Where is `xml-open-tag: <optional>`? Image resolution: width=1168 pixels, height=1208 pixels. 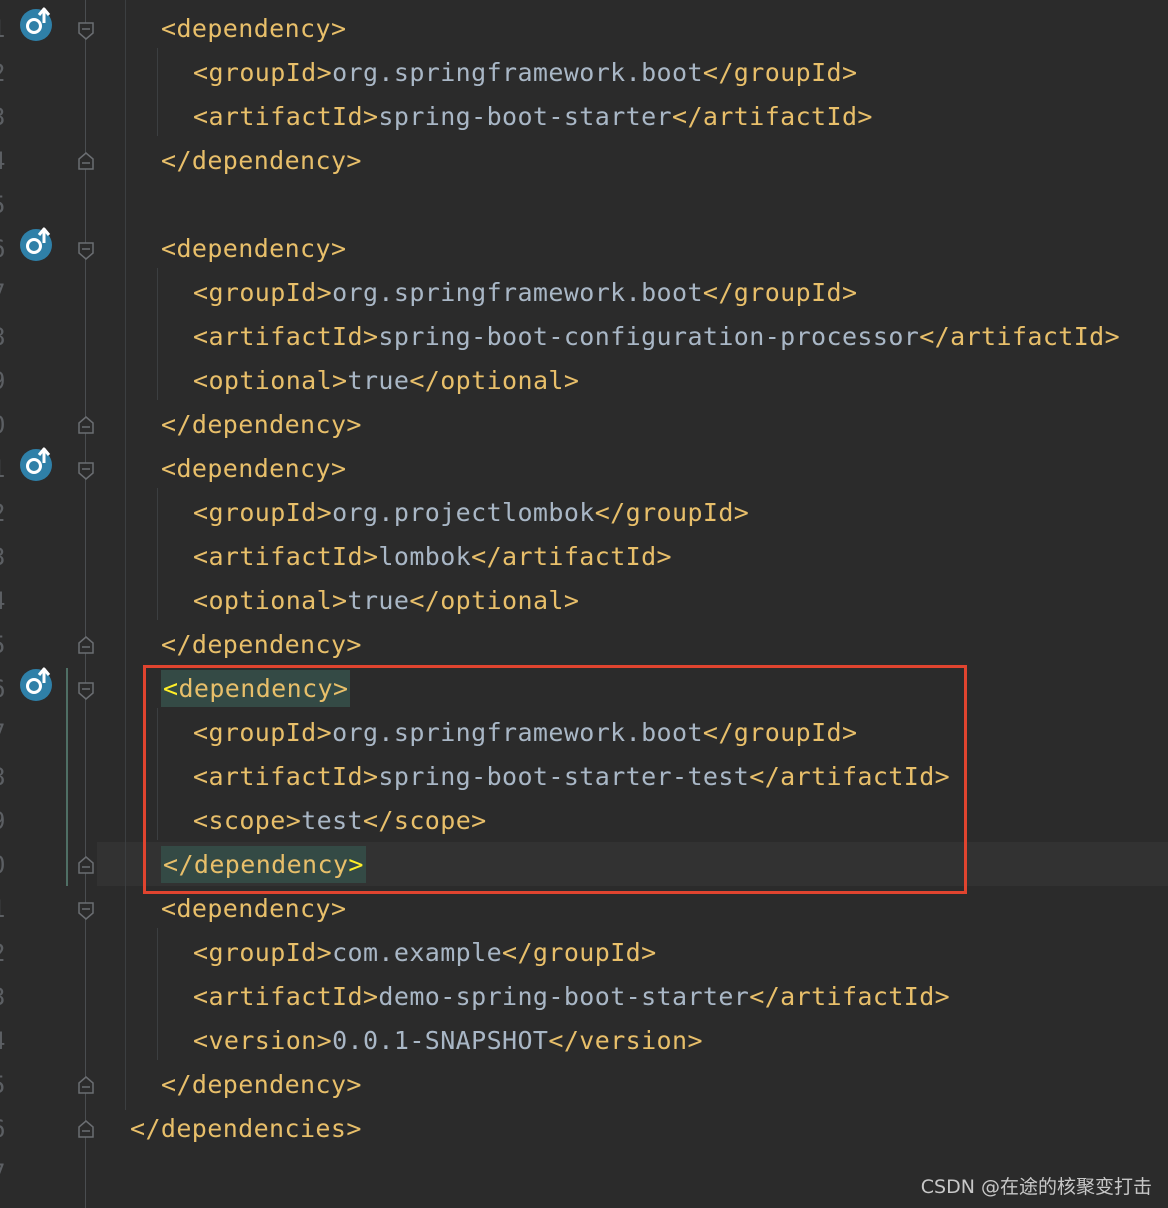
xml-open-tag: <optional> is located at coordinates (270, 380).